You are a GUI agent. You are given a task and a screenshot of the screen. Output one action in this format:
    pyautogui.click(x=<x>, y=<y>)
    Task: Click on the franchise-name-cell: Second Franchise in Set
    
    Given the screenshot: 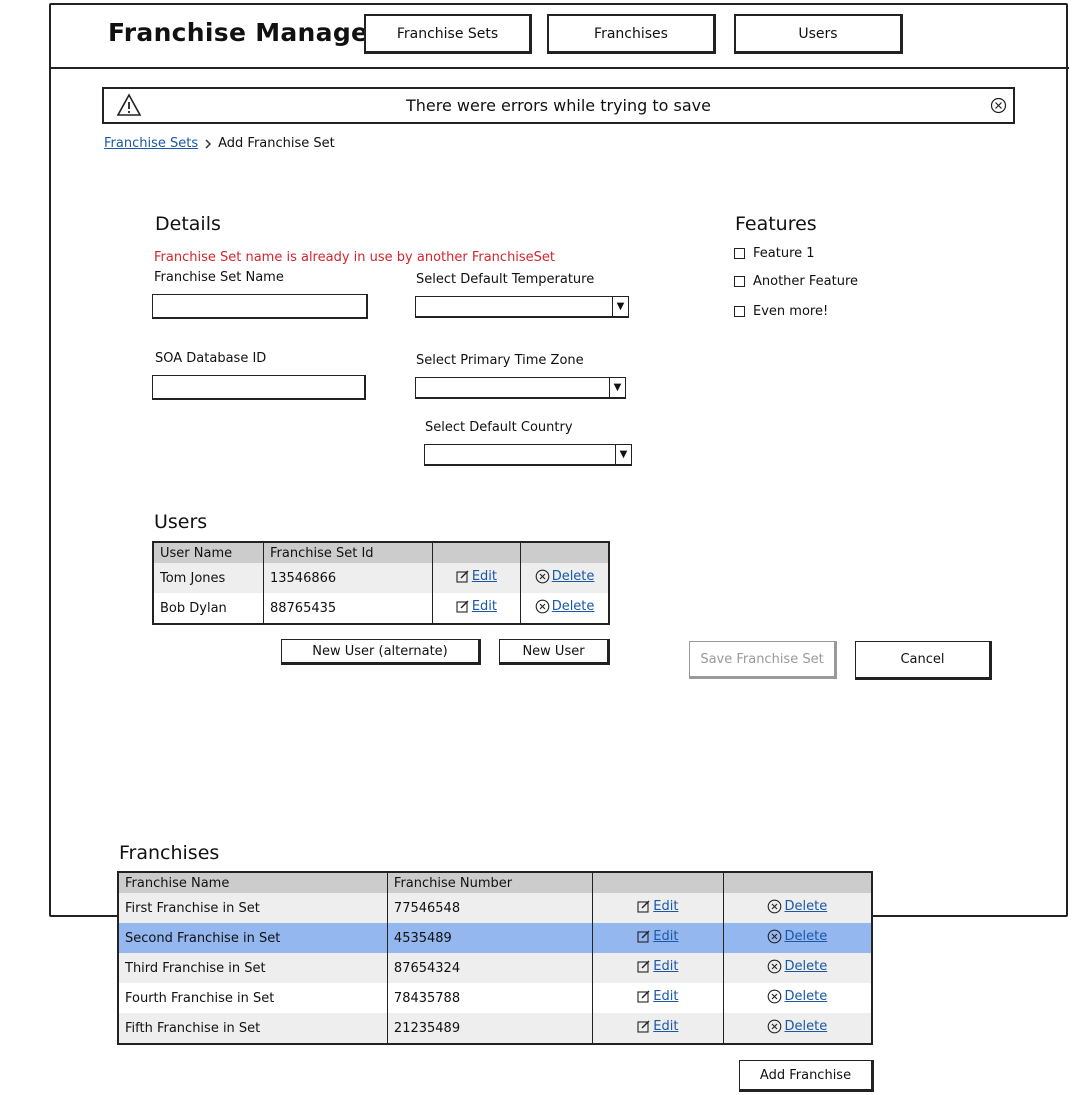 What is the action you would take?
    pyautogui.click(x=253, y=938)
    